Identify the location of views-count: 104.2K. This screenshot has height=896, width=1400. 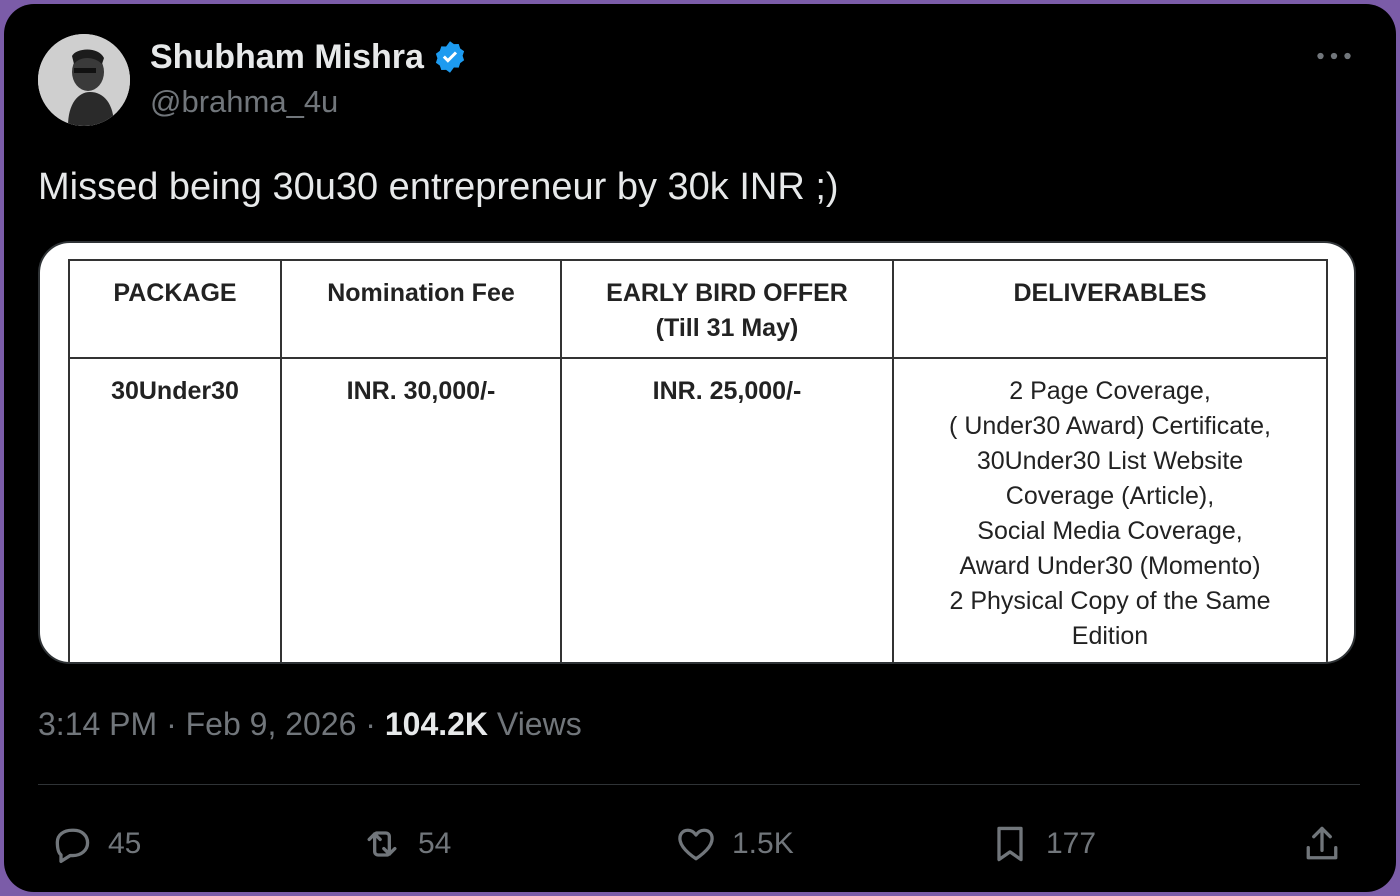
(436, 724).